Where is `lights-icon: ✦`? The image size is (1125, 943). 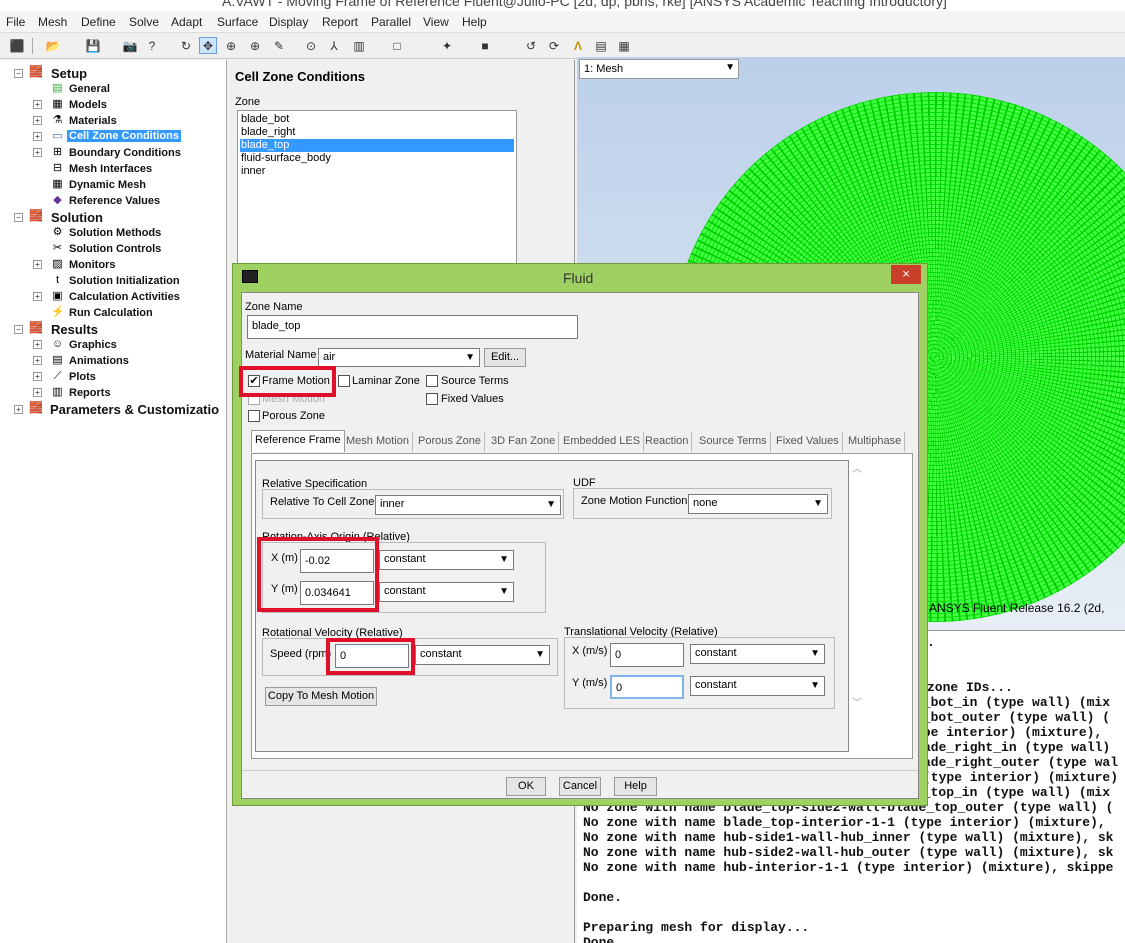
lights-icon: ✦ is located at coordinates (447, 45).